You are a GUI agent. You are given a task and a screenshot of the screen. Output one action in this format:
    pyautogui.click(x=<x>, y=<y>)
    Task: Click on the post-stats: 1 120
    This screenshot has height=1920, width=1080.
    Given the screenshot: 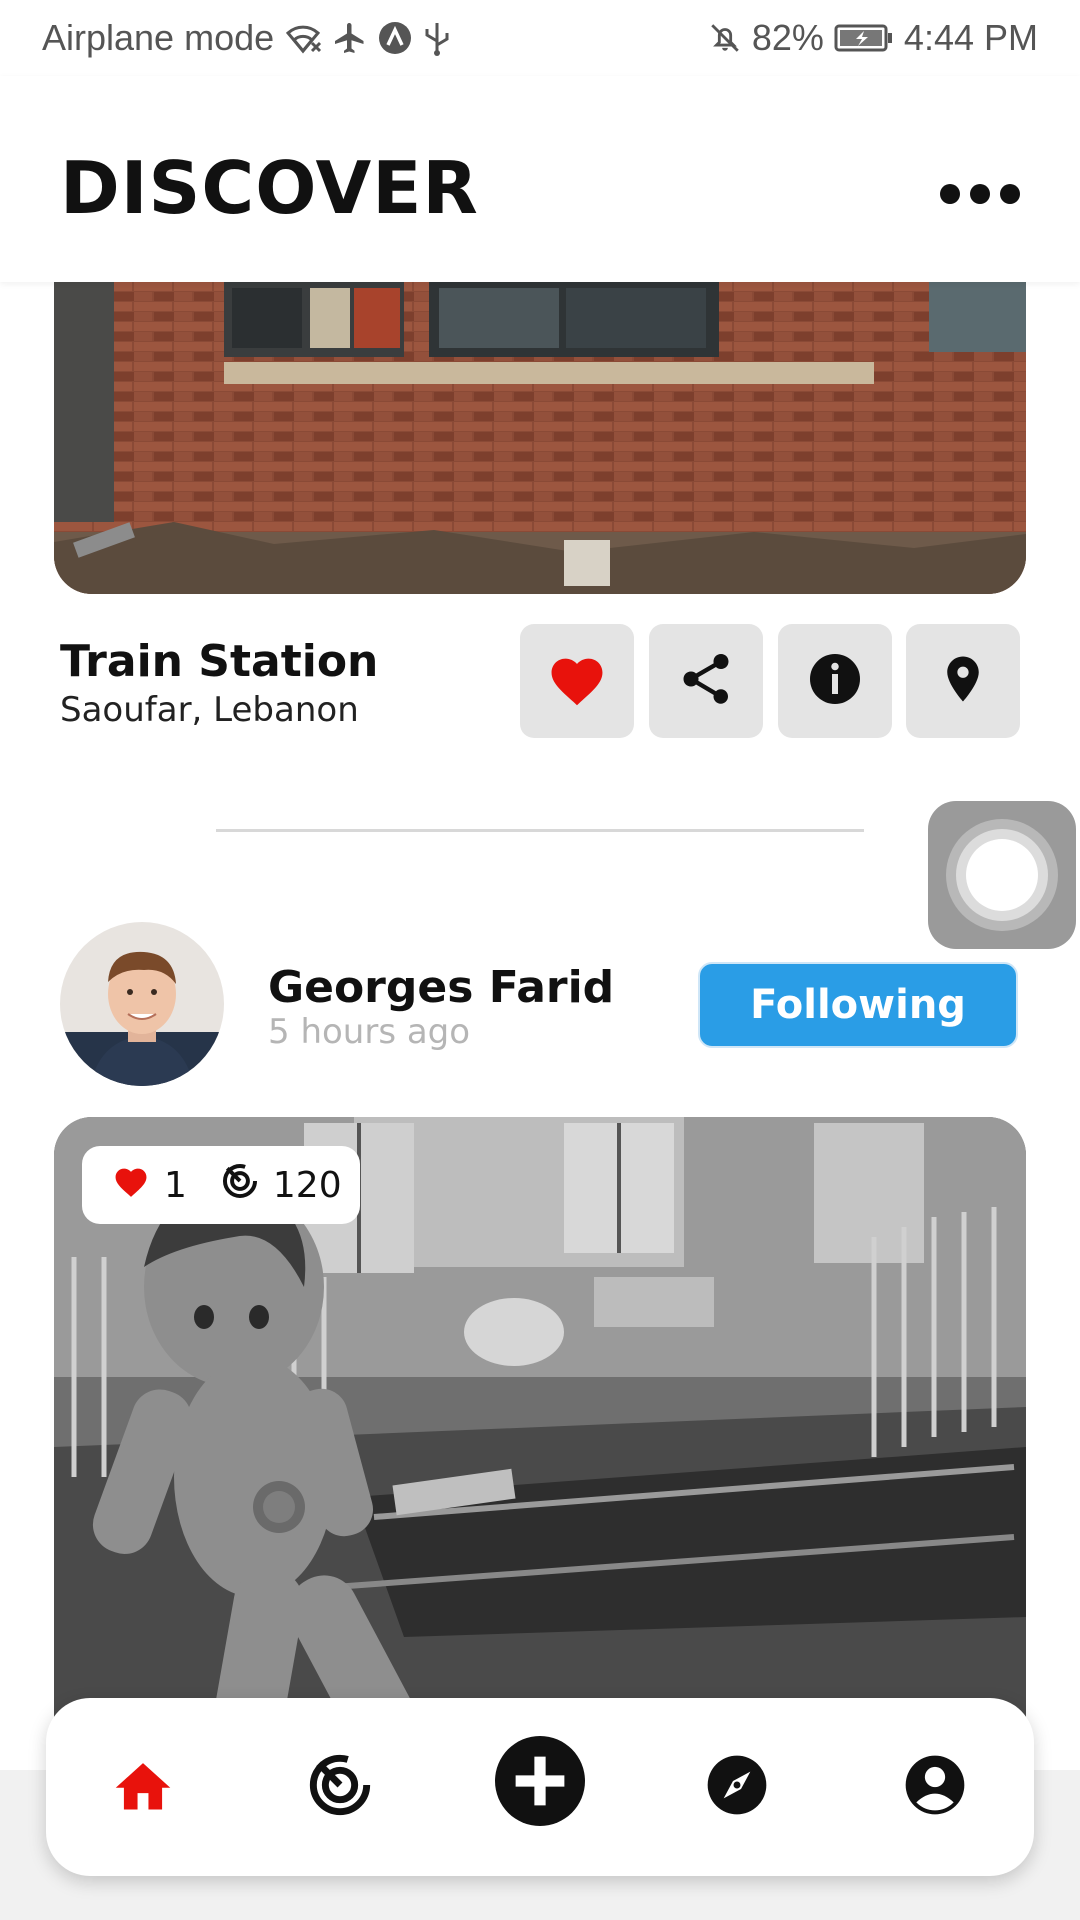 What is the action you would take?
    pyautogui.click(x=221, y=1185)
    